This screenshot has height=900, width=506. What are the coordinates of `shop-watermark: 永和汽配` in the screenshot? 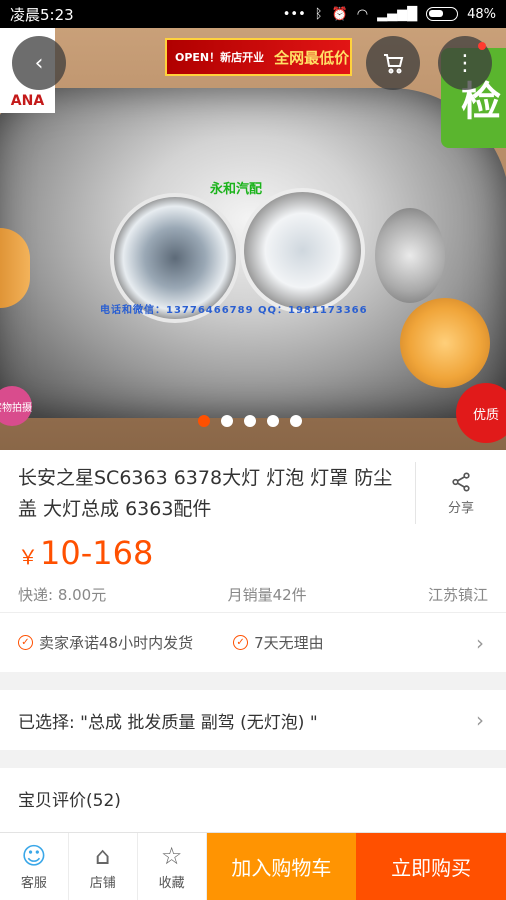 It's located at (236, 189).